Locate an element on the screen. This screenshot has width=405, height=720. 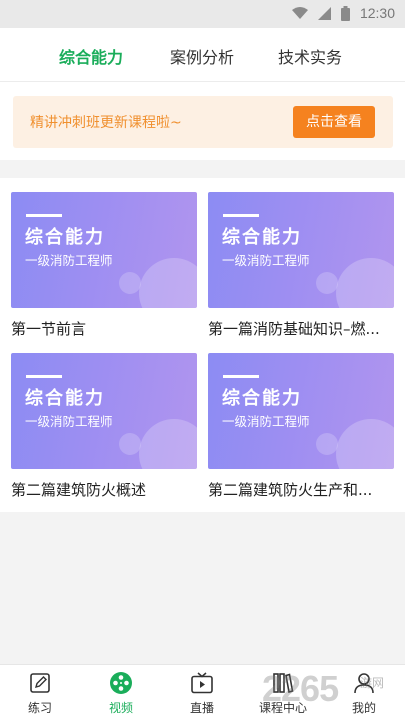
user-icon is located at coordinates (364, 683).